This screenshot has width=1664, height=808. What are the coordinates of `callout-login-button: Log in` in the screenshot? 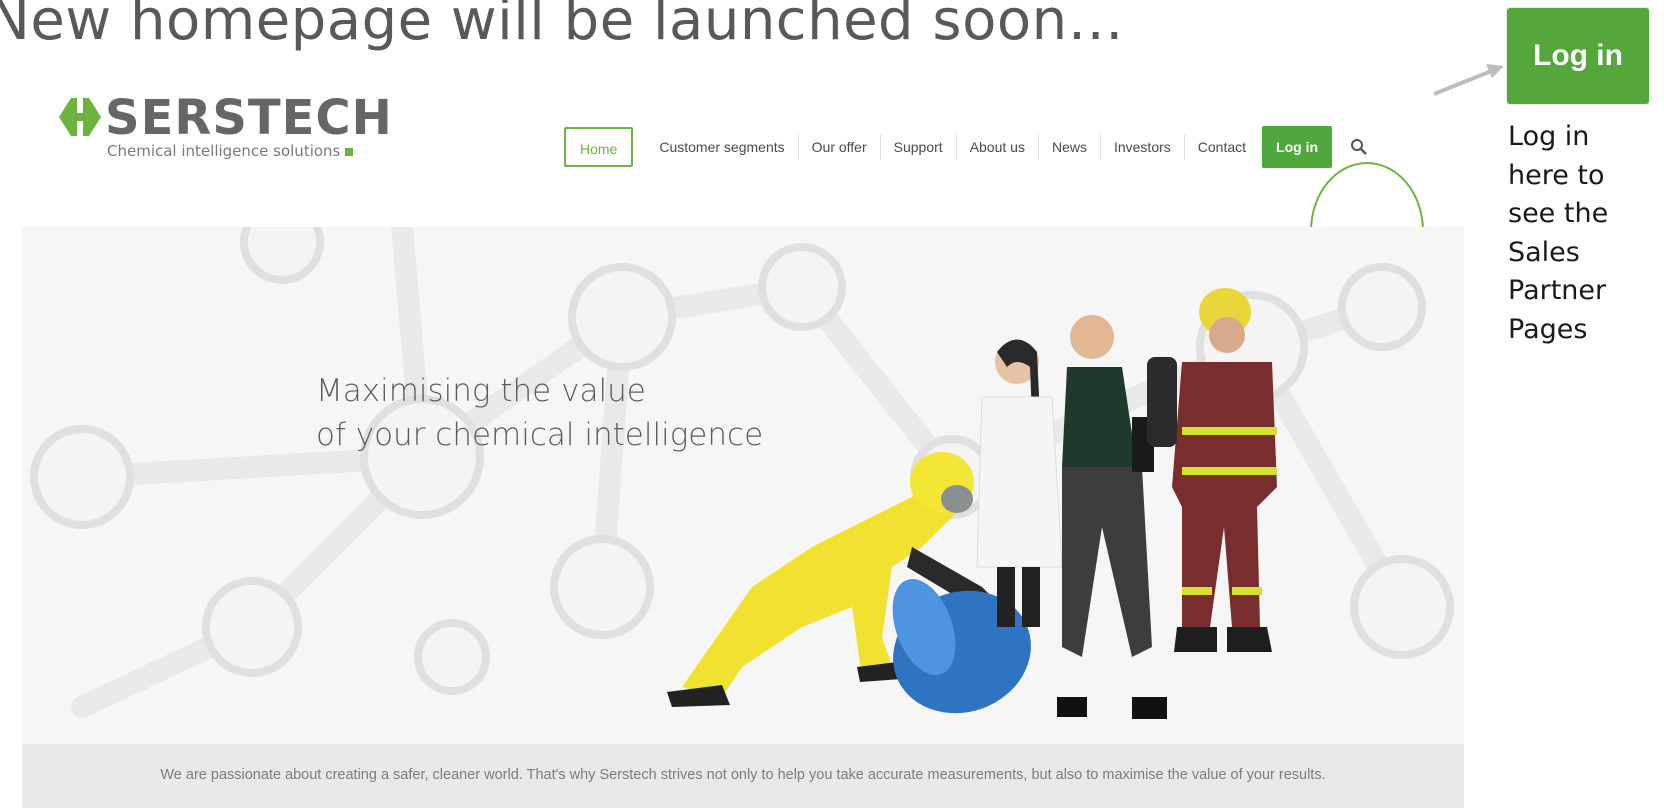 It's located at (1578, 56).